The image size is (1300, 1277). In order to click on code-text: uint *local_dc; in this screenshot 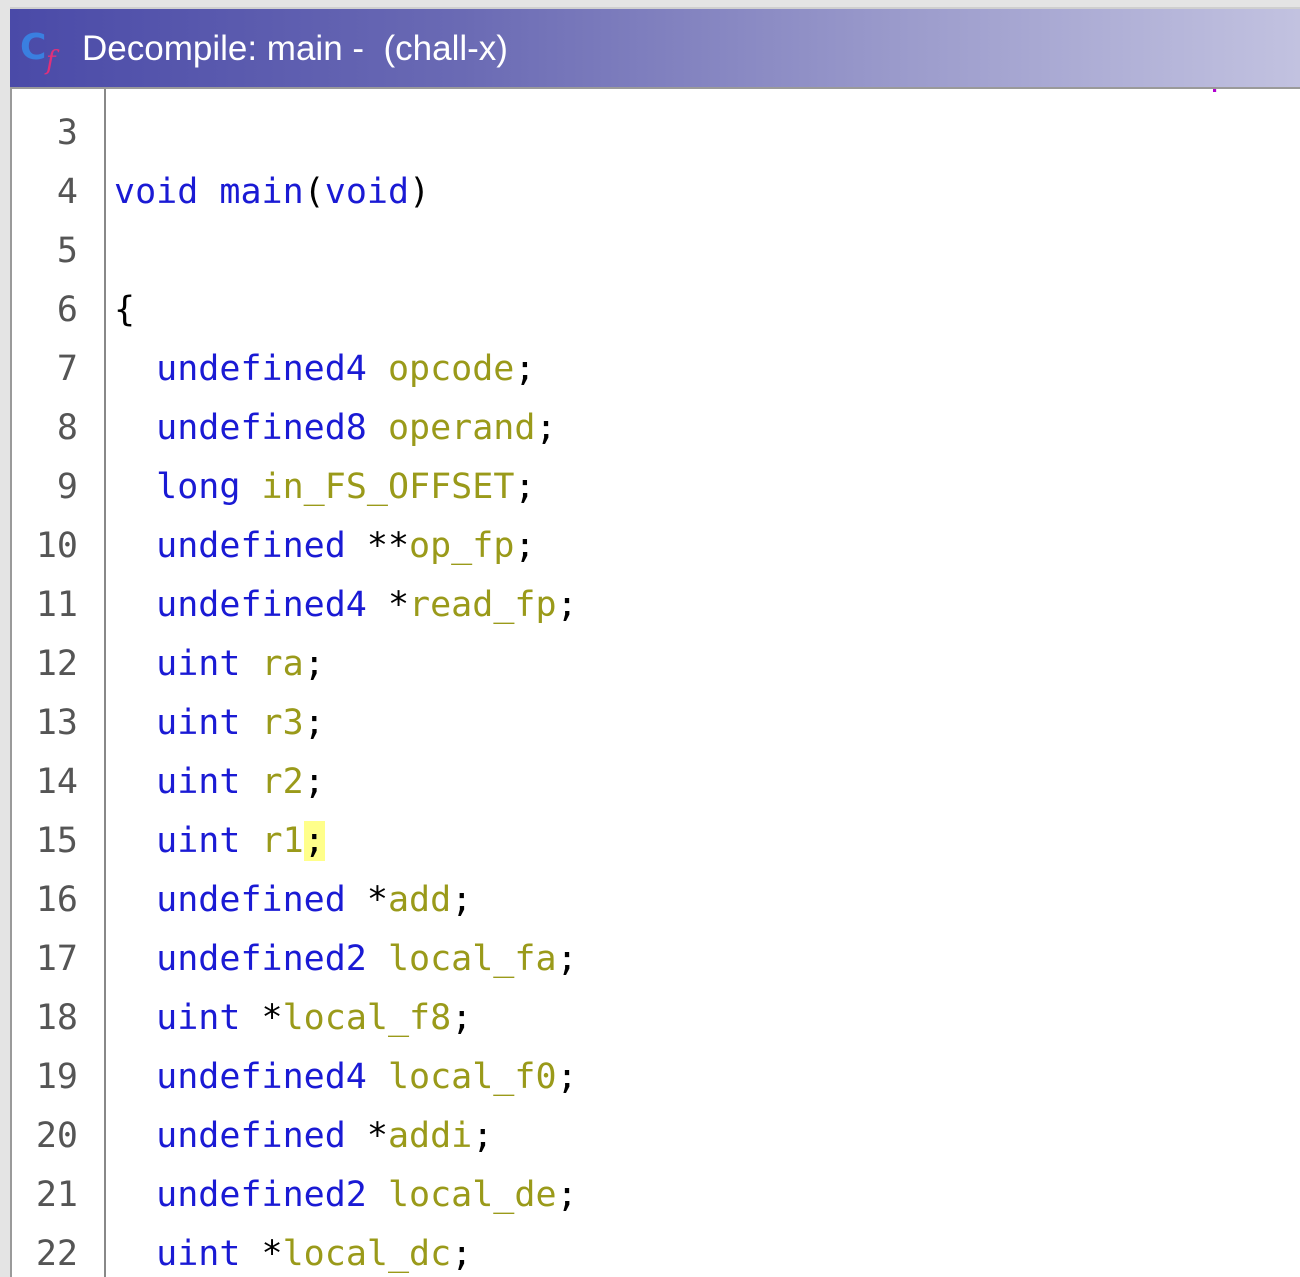, I will do `click(293, 1251)`.